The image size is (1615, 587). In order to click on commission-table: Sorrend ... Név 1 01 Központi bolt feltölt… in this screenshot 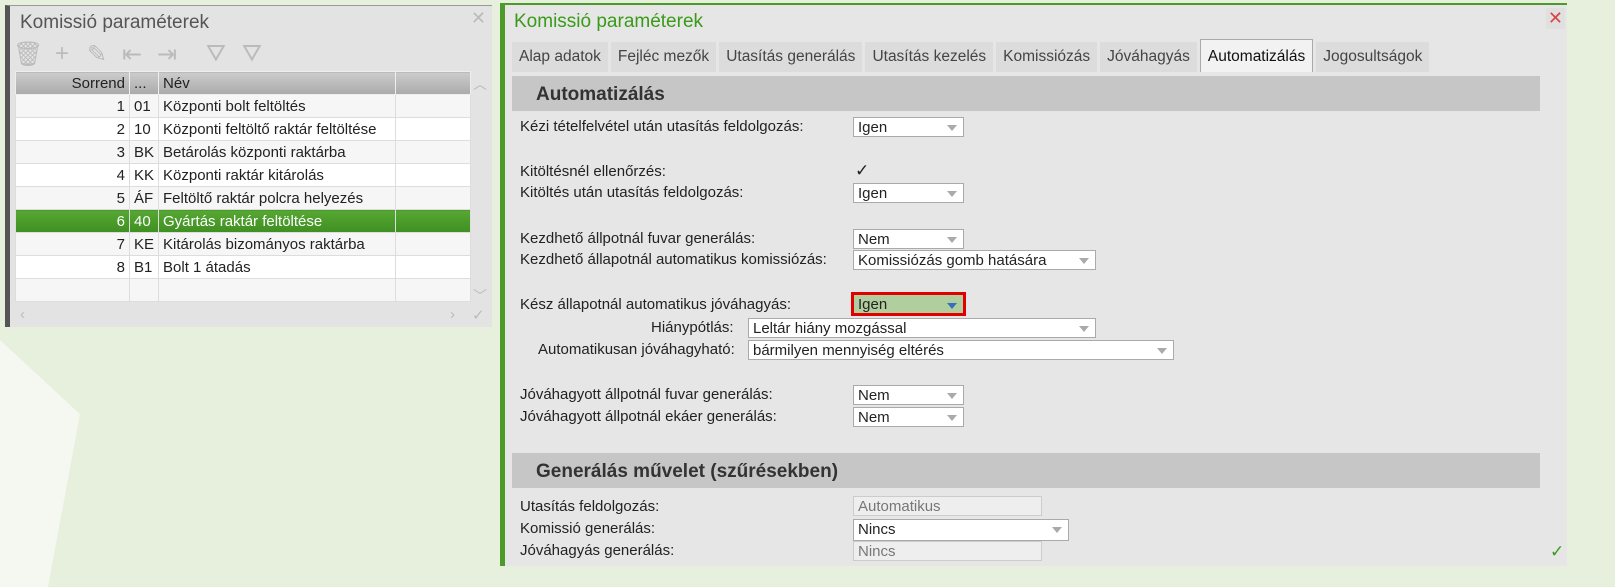, I will do `click(243, 186)`.